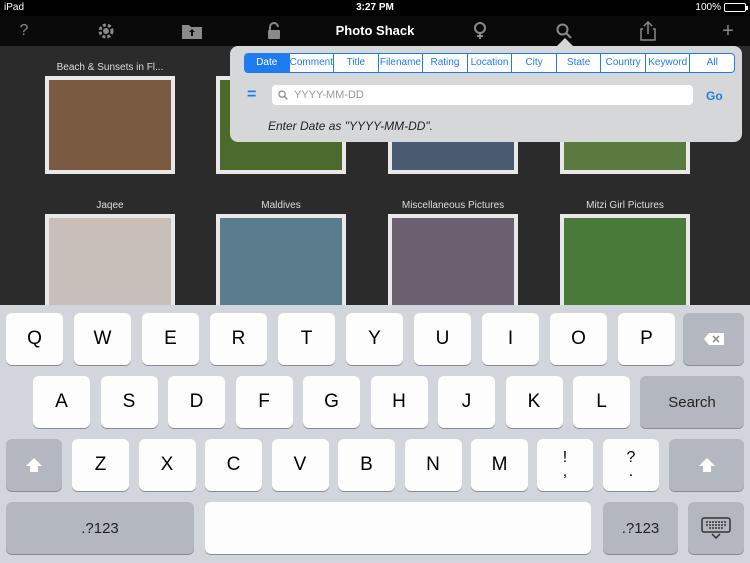  I want to click on filter-tab-rating: Rating, so click(445, 63).